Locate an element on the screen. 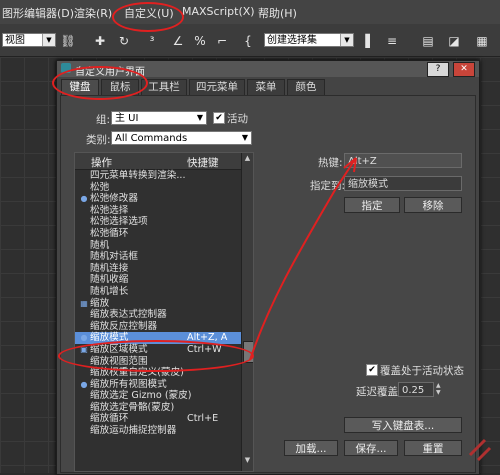  list-item: ▦ 缩放 is located at coordinates (158, 304).